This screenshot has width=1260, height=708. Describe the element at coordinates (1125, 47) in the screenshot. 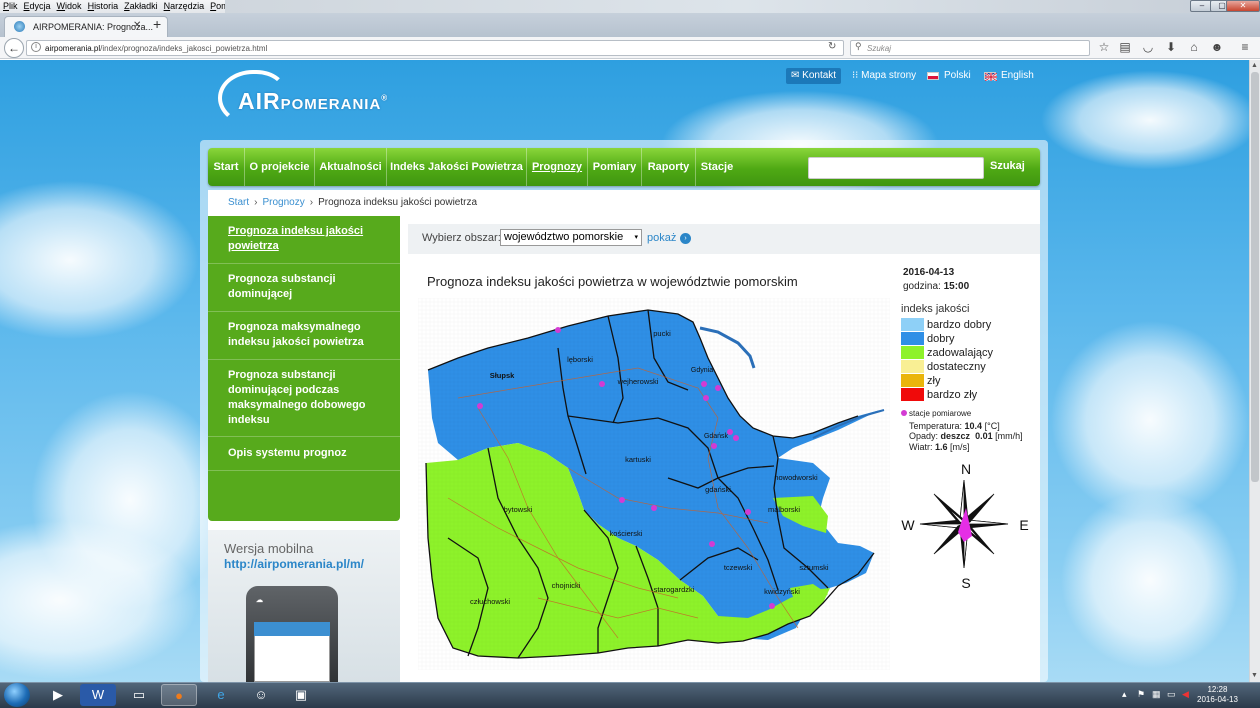

I see `reading-list-icon: ▤` at that location.